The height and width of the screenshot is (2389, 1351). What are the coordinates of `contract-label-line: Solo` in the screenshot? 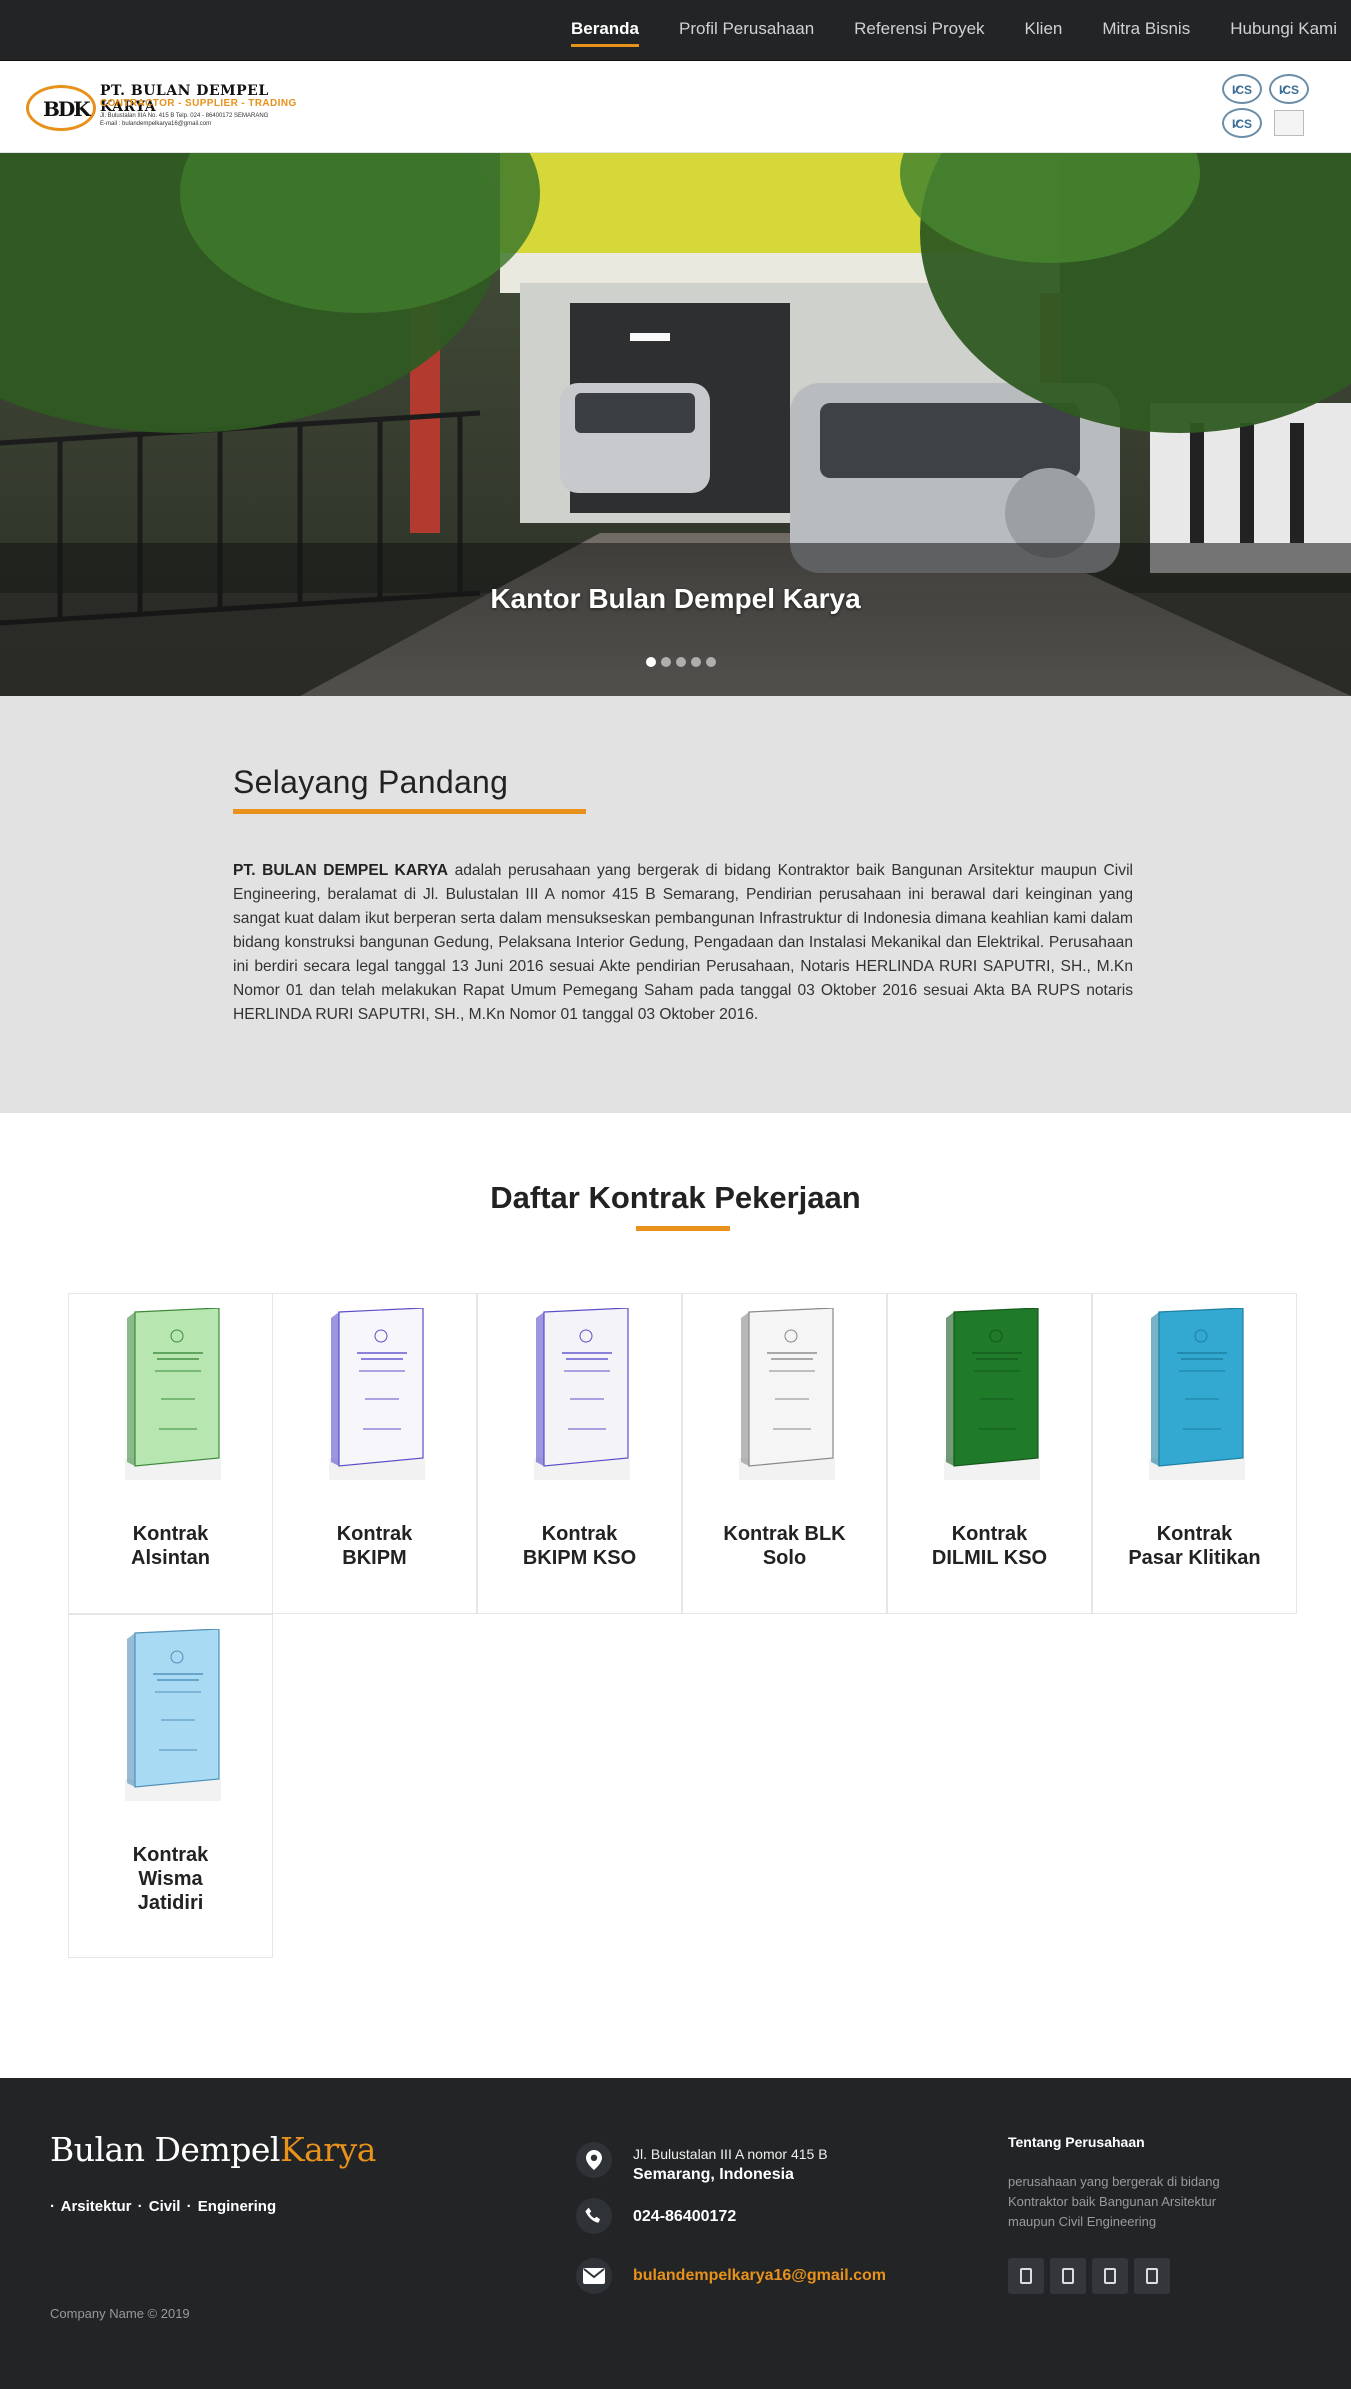 It's located at (784, 1558).